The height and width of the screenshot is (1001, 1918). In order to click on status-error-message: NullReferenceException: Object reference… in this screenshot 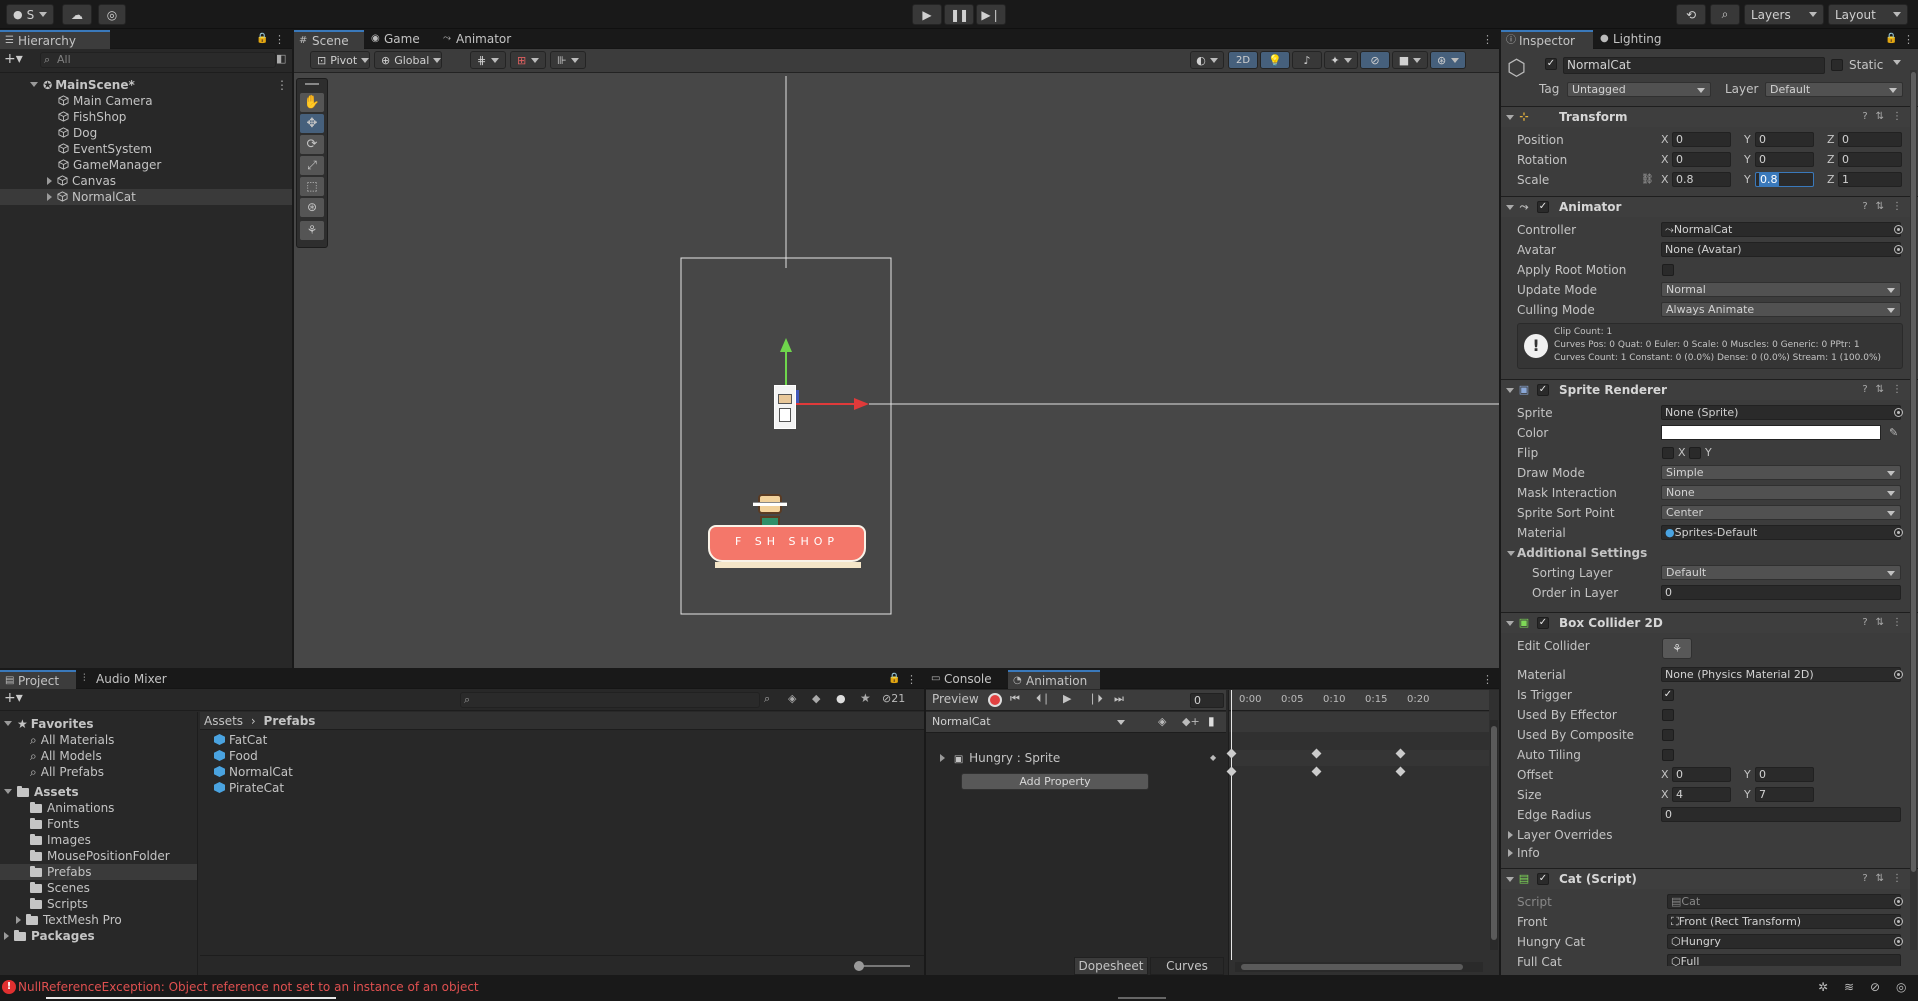, I will do `click(248, 987)`.